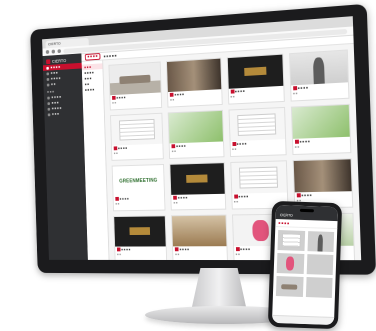 The height and width of the screenshot is (331, 376). I want to click on brand-name: CIERTO, so click(59, 60).